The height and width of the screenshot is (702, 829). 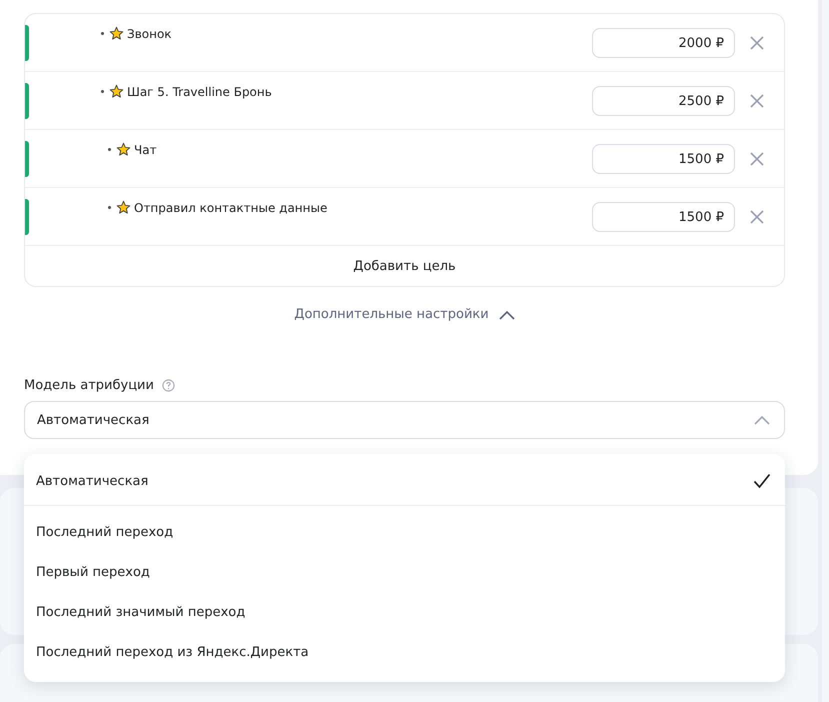 What do you see at coordinates (663, 43) in the screenshot?
I see `value-field: 2000 ₽` at bounding box center [663, 43].